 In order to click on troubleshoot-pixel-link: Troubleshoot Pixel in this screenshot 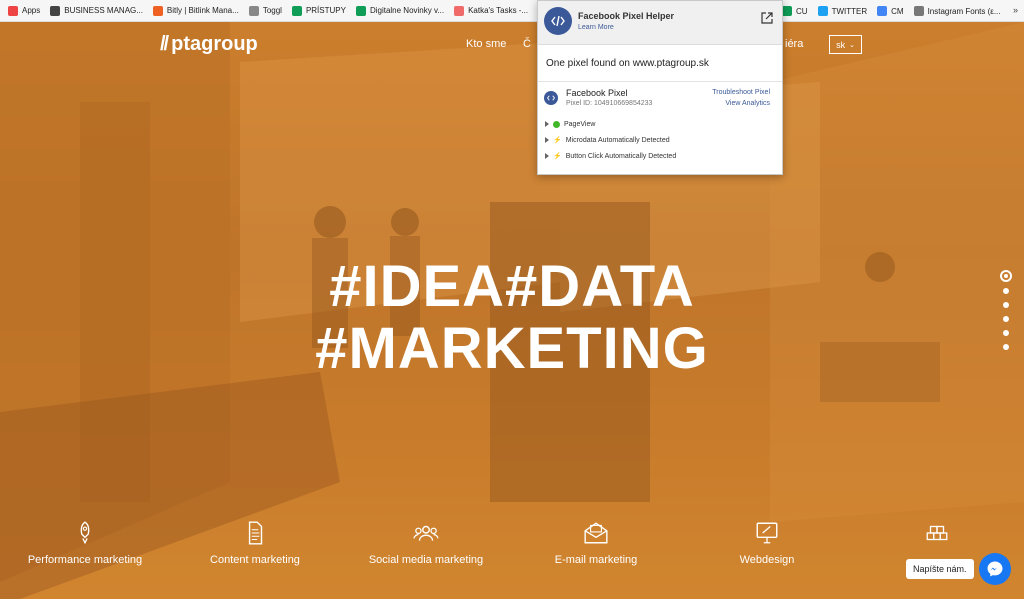, I will do `click(741, 92)`.